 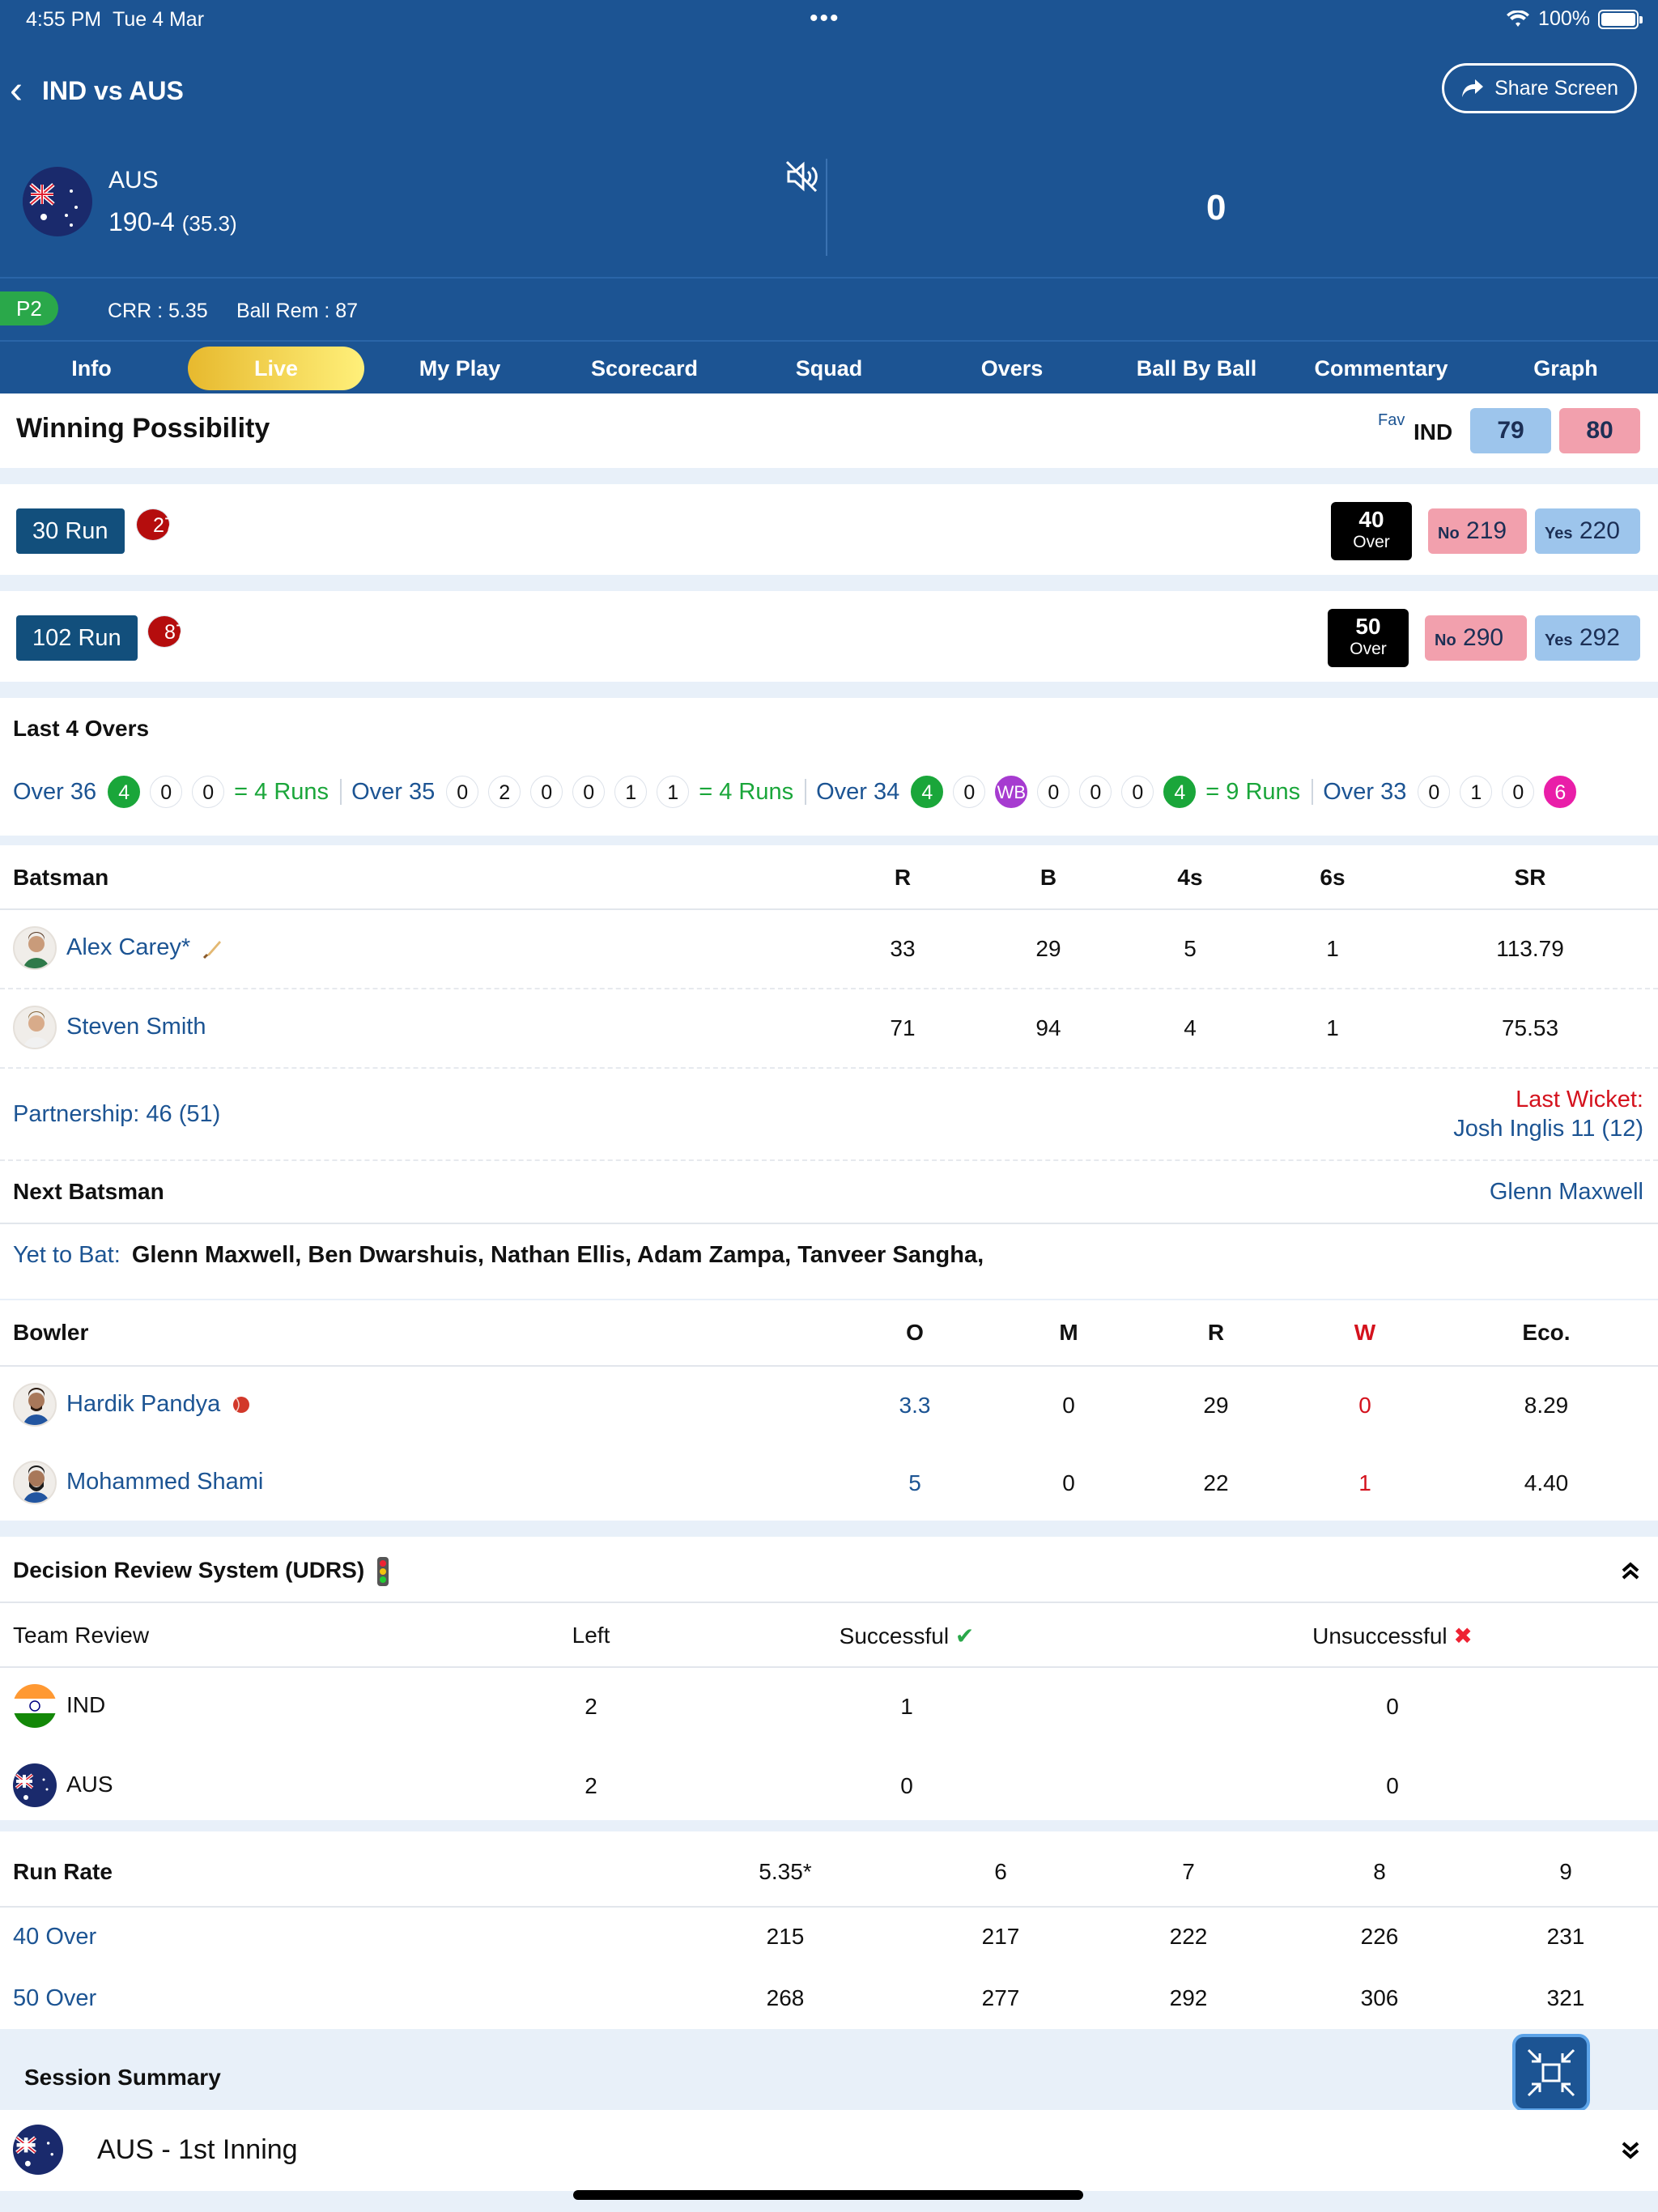 I want to click on drs-team: AUS, so click(x=89, y=1784).